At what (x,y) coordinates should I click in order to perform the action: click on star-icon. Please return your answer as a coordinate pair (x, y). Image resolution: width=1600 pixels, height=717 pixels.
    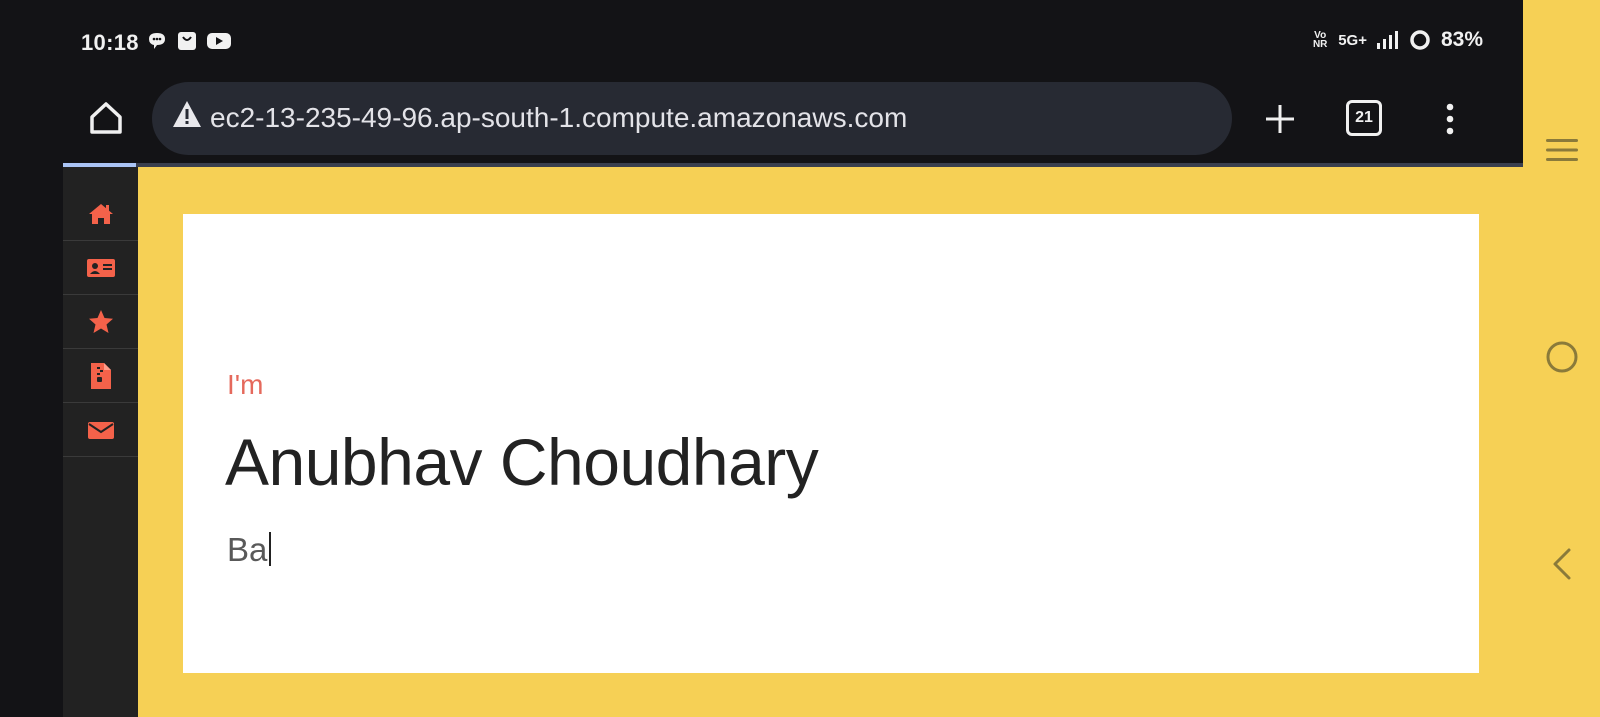
    Looking at the image, I should click on (100, 321).